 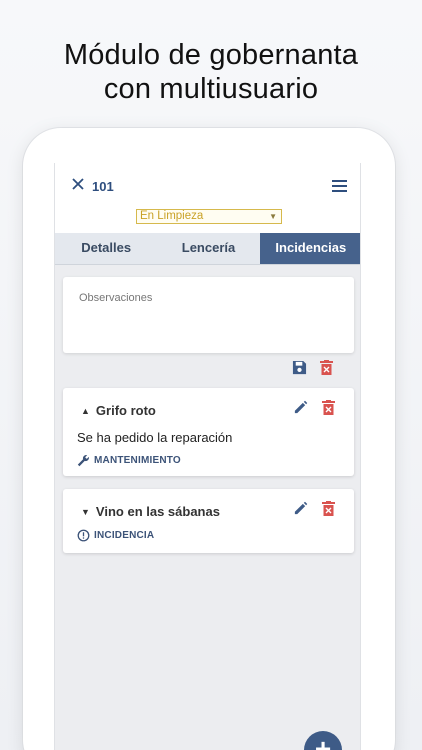 I want to click on observations-field: Observaciones, so click(x=208, y=315).